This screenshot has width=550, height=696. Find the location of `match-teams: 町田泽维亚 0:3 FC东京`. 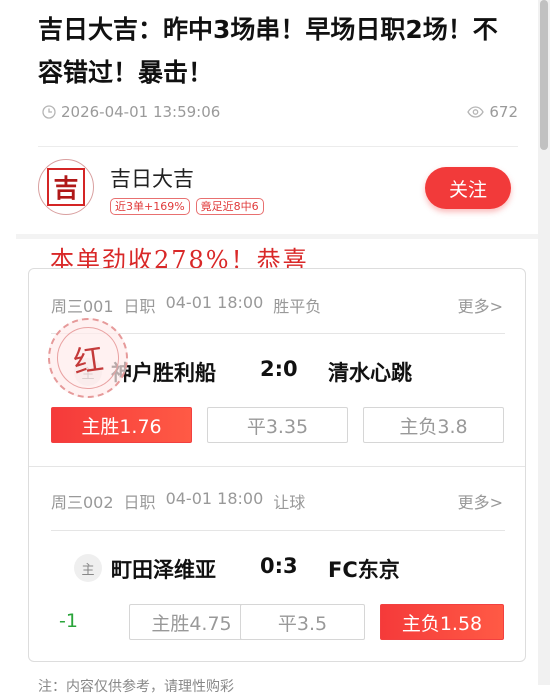

match-teams: 町田泽维亚 0:3 FC东京 is located at coordinates (277, 569).